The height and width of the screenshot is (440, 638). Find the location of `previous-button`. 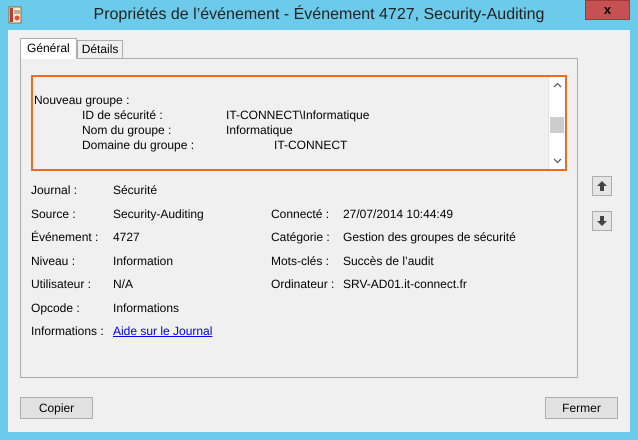

previous-button is located at coordinates (602, 186).